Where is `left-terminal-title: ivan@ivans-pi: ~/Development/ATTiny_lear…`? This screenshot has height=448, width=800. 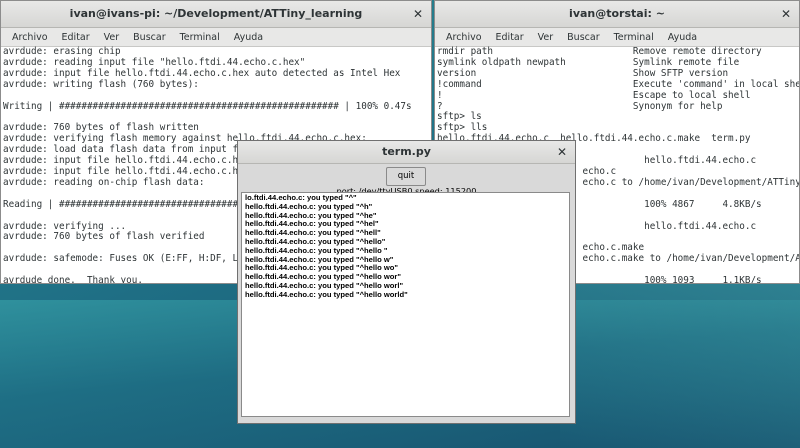 left-terminal-title: ivan@ivans-pi: ~/Development/ATTiny_lear… is located at coordinates (216, 13).